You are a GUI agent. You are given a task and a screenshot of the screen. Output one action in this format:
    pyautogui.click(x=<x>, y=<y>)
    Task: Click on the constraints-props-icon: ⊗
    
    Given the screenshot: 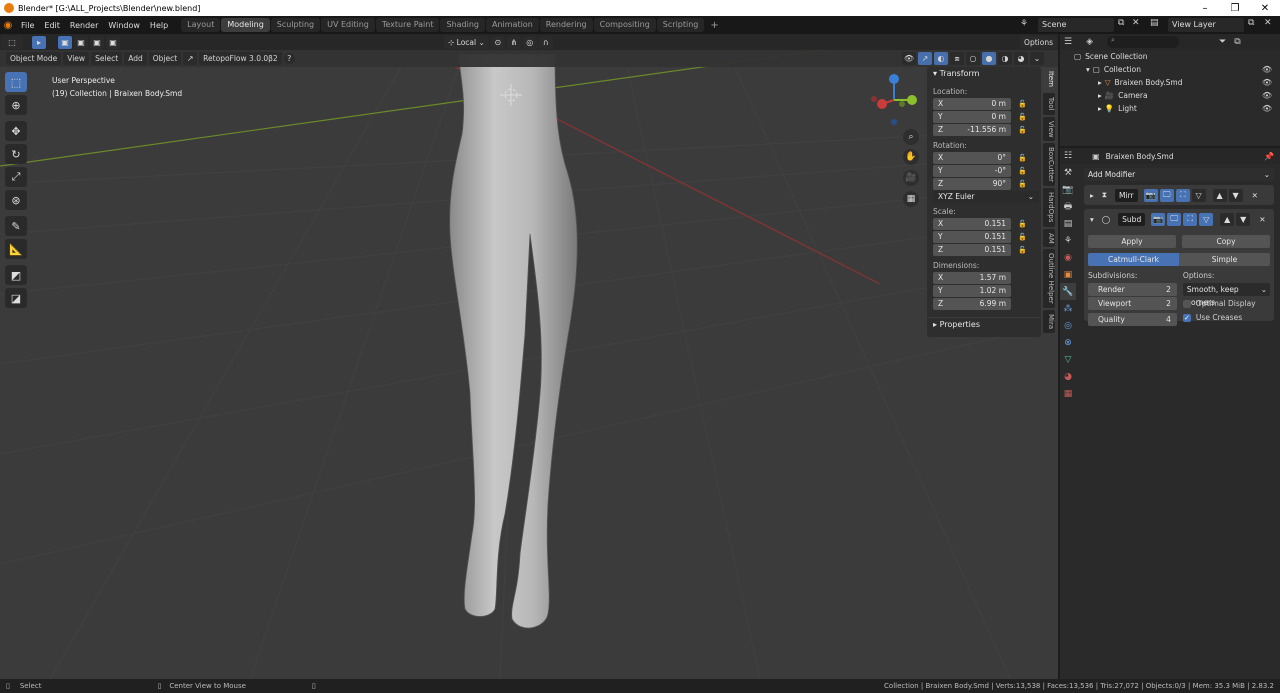 What is the action you would take?
    pyautogui.click(x=1068, y=342)
    